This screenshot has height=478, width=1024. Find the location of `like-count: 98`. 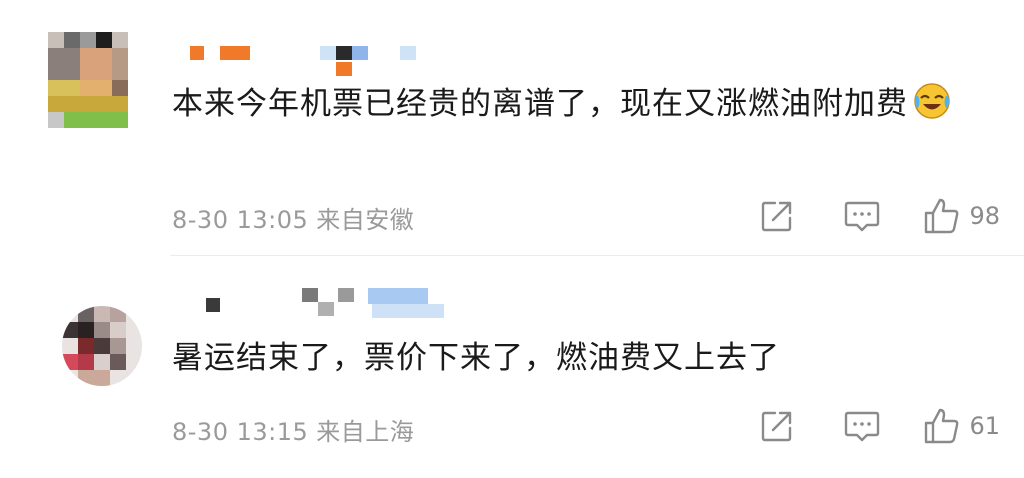

like-count: 98 is located at coordinates (984, 216).